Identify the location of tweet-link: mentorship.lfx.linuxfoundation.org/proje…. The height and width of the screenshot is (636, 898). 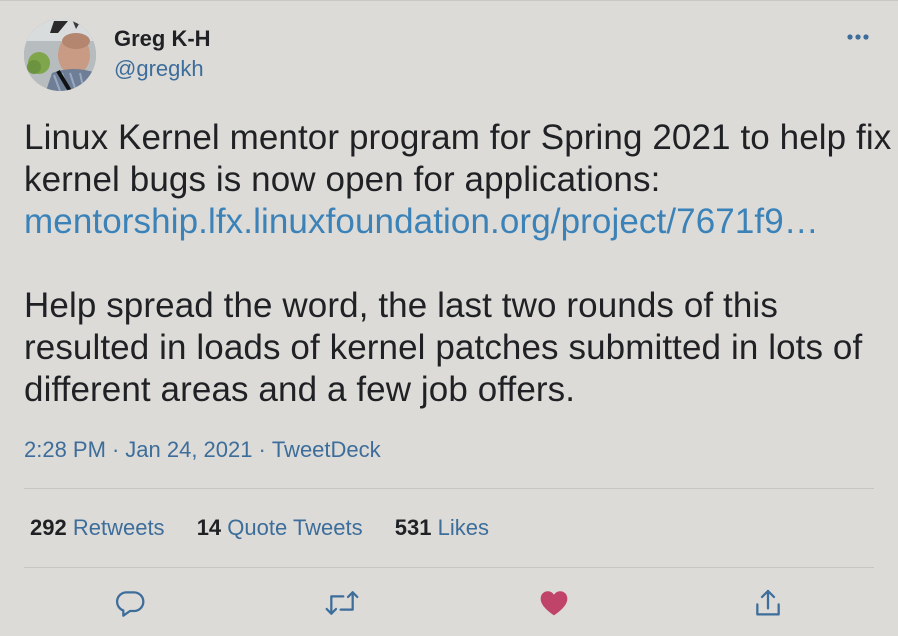
(421, 221).